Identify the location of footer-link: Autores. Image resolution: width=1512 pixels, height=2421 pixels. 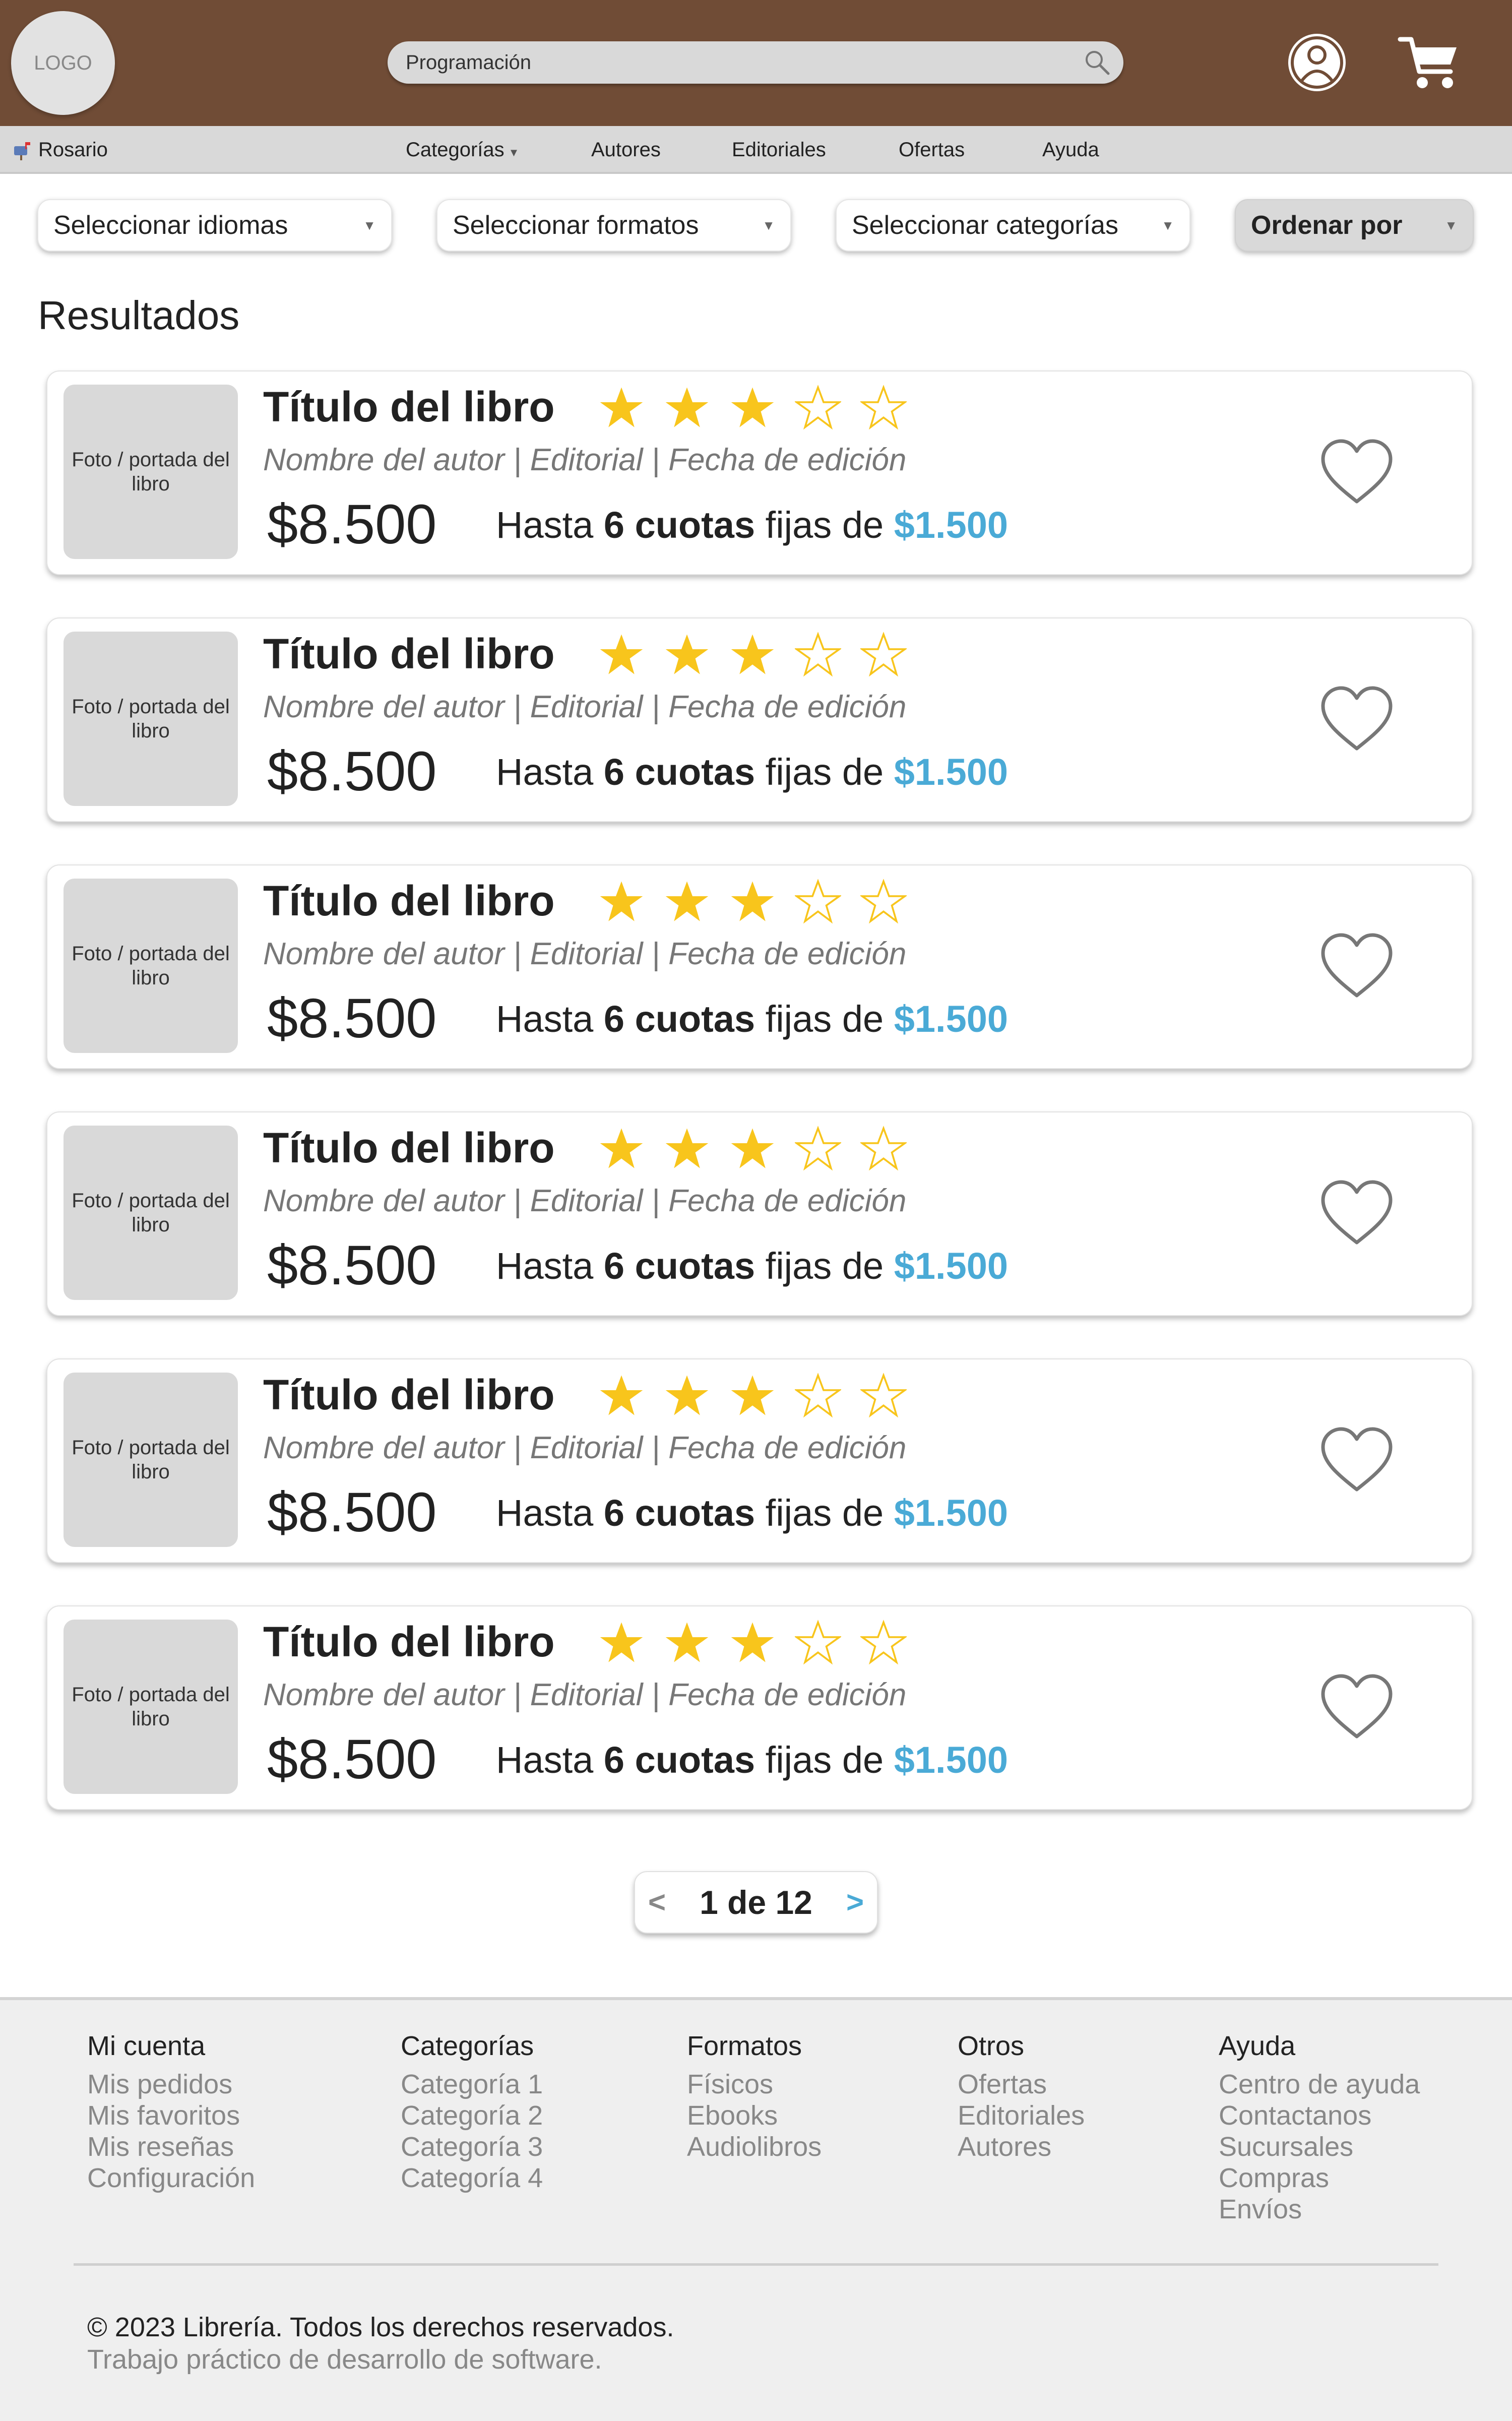
(1022, 2146).